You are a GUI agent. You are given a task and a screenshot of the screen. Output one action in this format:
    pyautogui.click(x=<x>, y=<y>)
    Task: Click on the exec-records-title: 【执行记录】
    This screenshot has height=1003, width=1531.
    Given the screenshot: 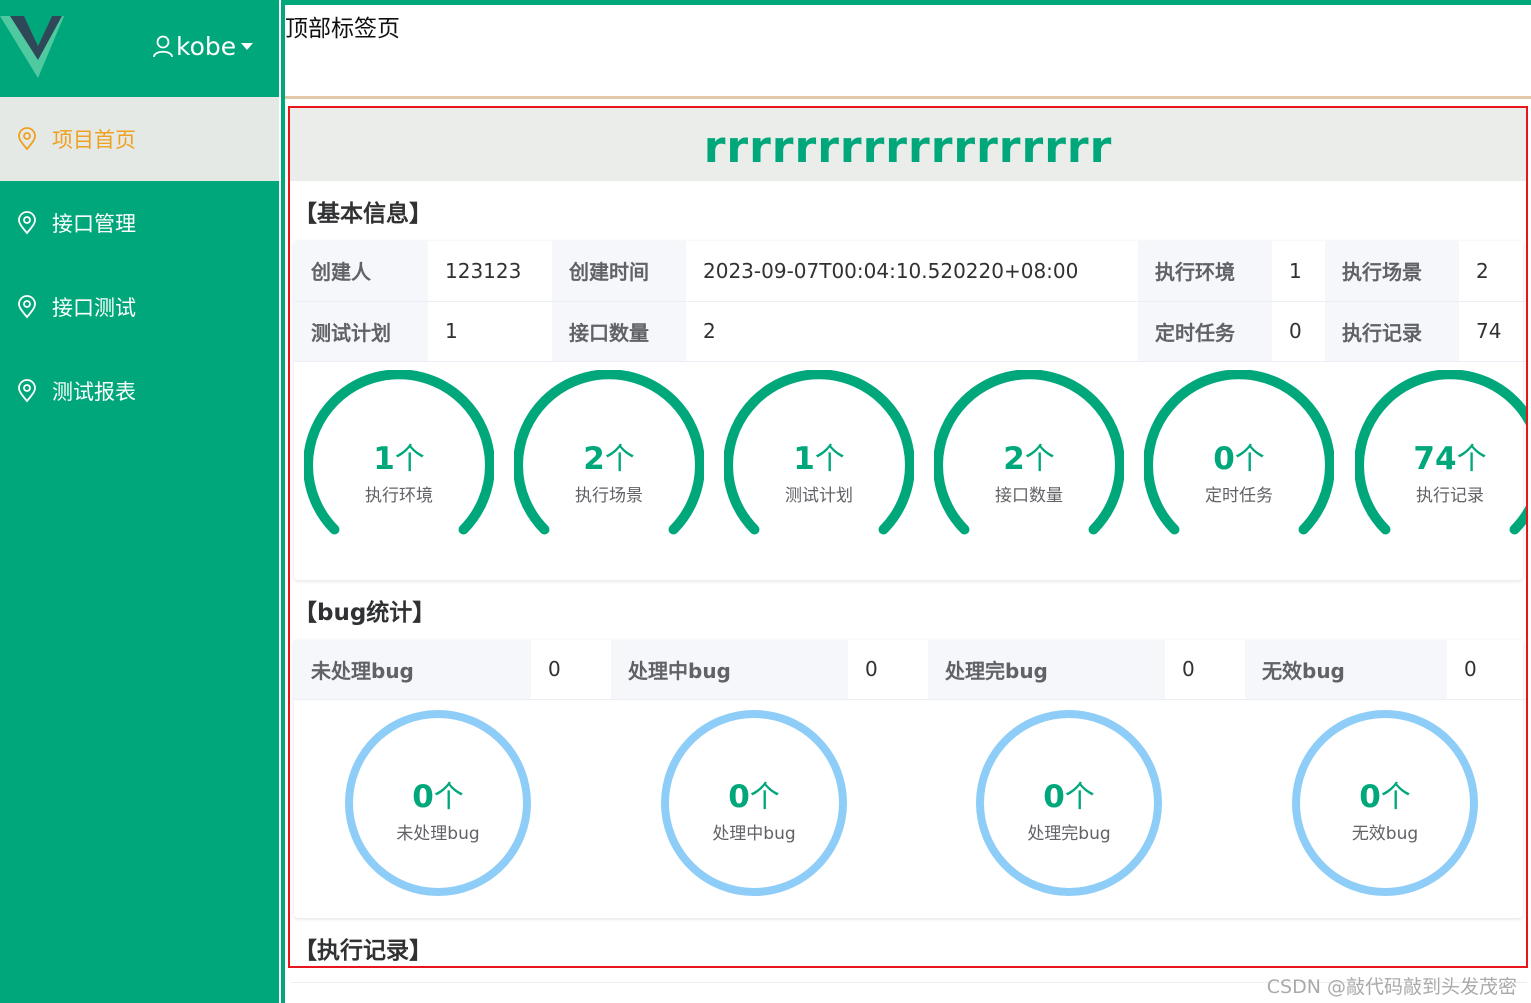 What is the action you would take?
    pyautogui.click(x=363, y=951)
    